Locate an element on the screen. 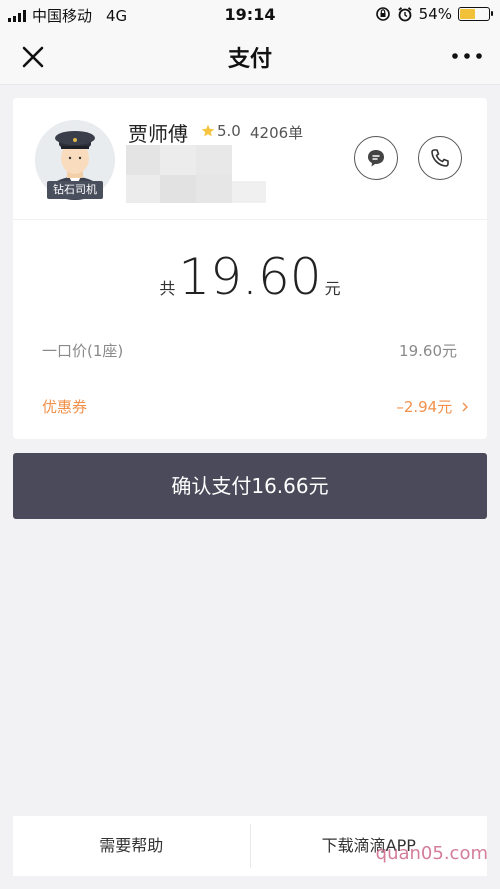 This screenshot has height=889, width=500. card-divider is located at coordinates (250, 219).